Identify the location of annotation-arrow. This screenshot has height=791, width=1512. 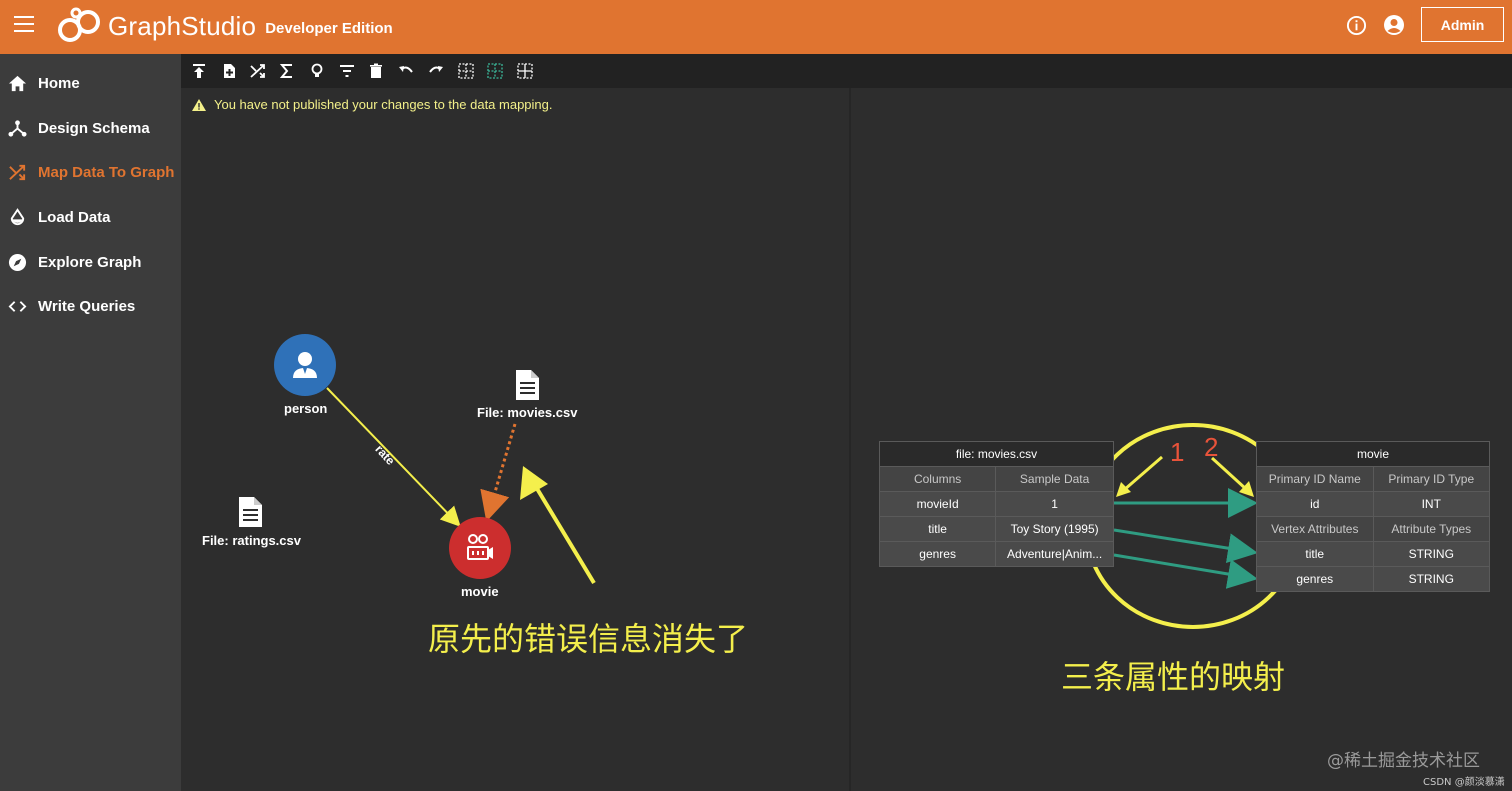
(562, 530).